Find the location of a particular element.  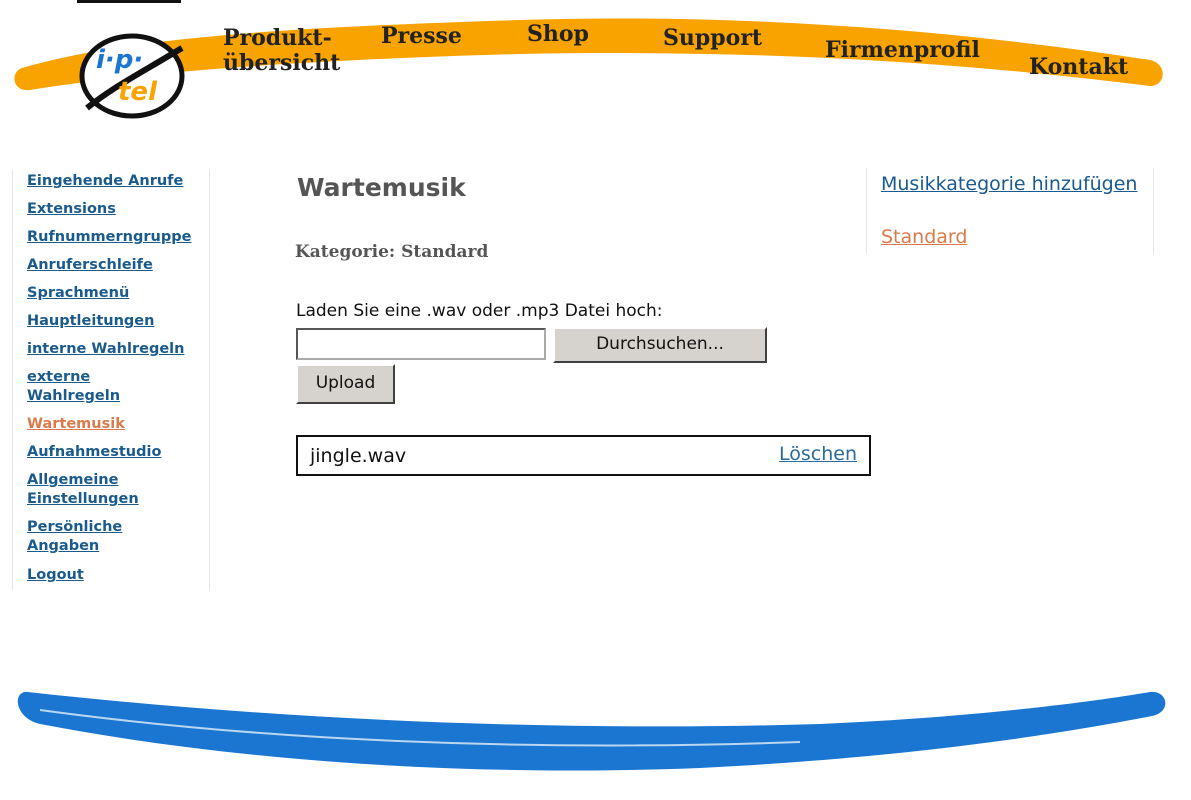

add-music-category-link: Musikkategorie hinzufügen is located at coordinates (1016, 184).